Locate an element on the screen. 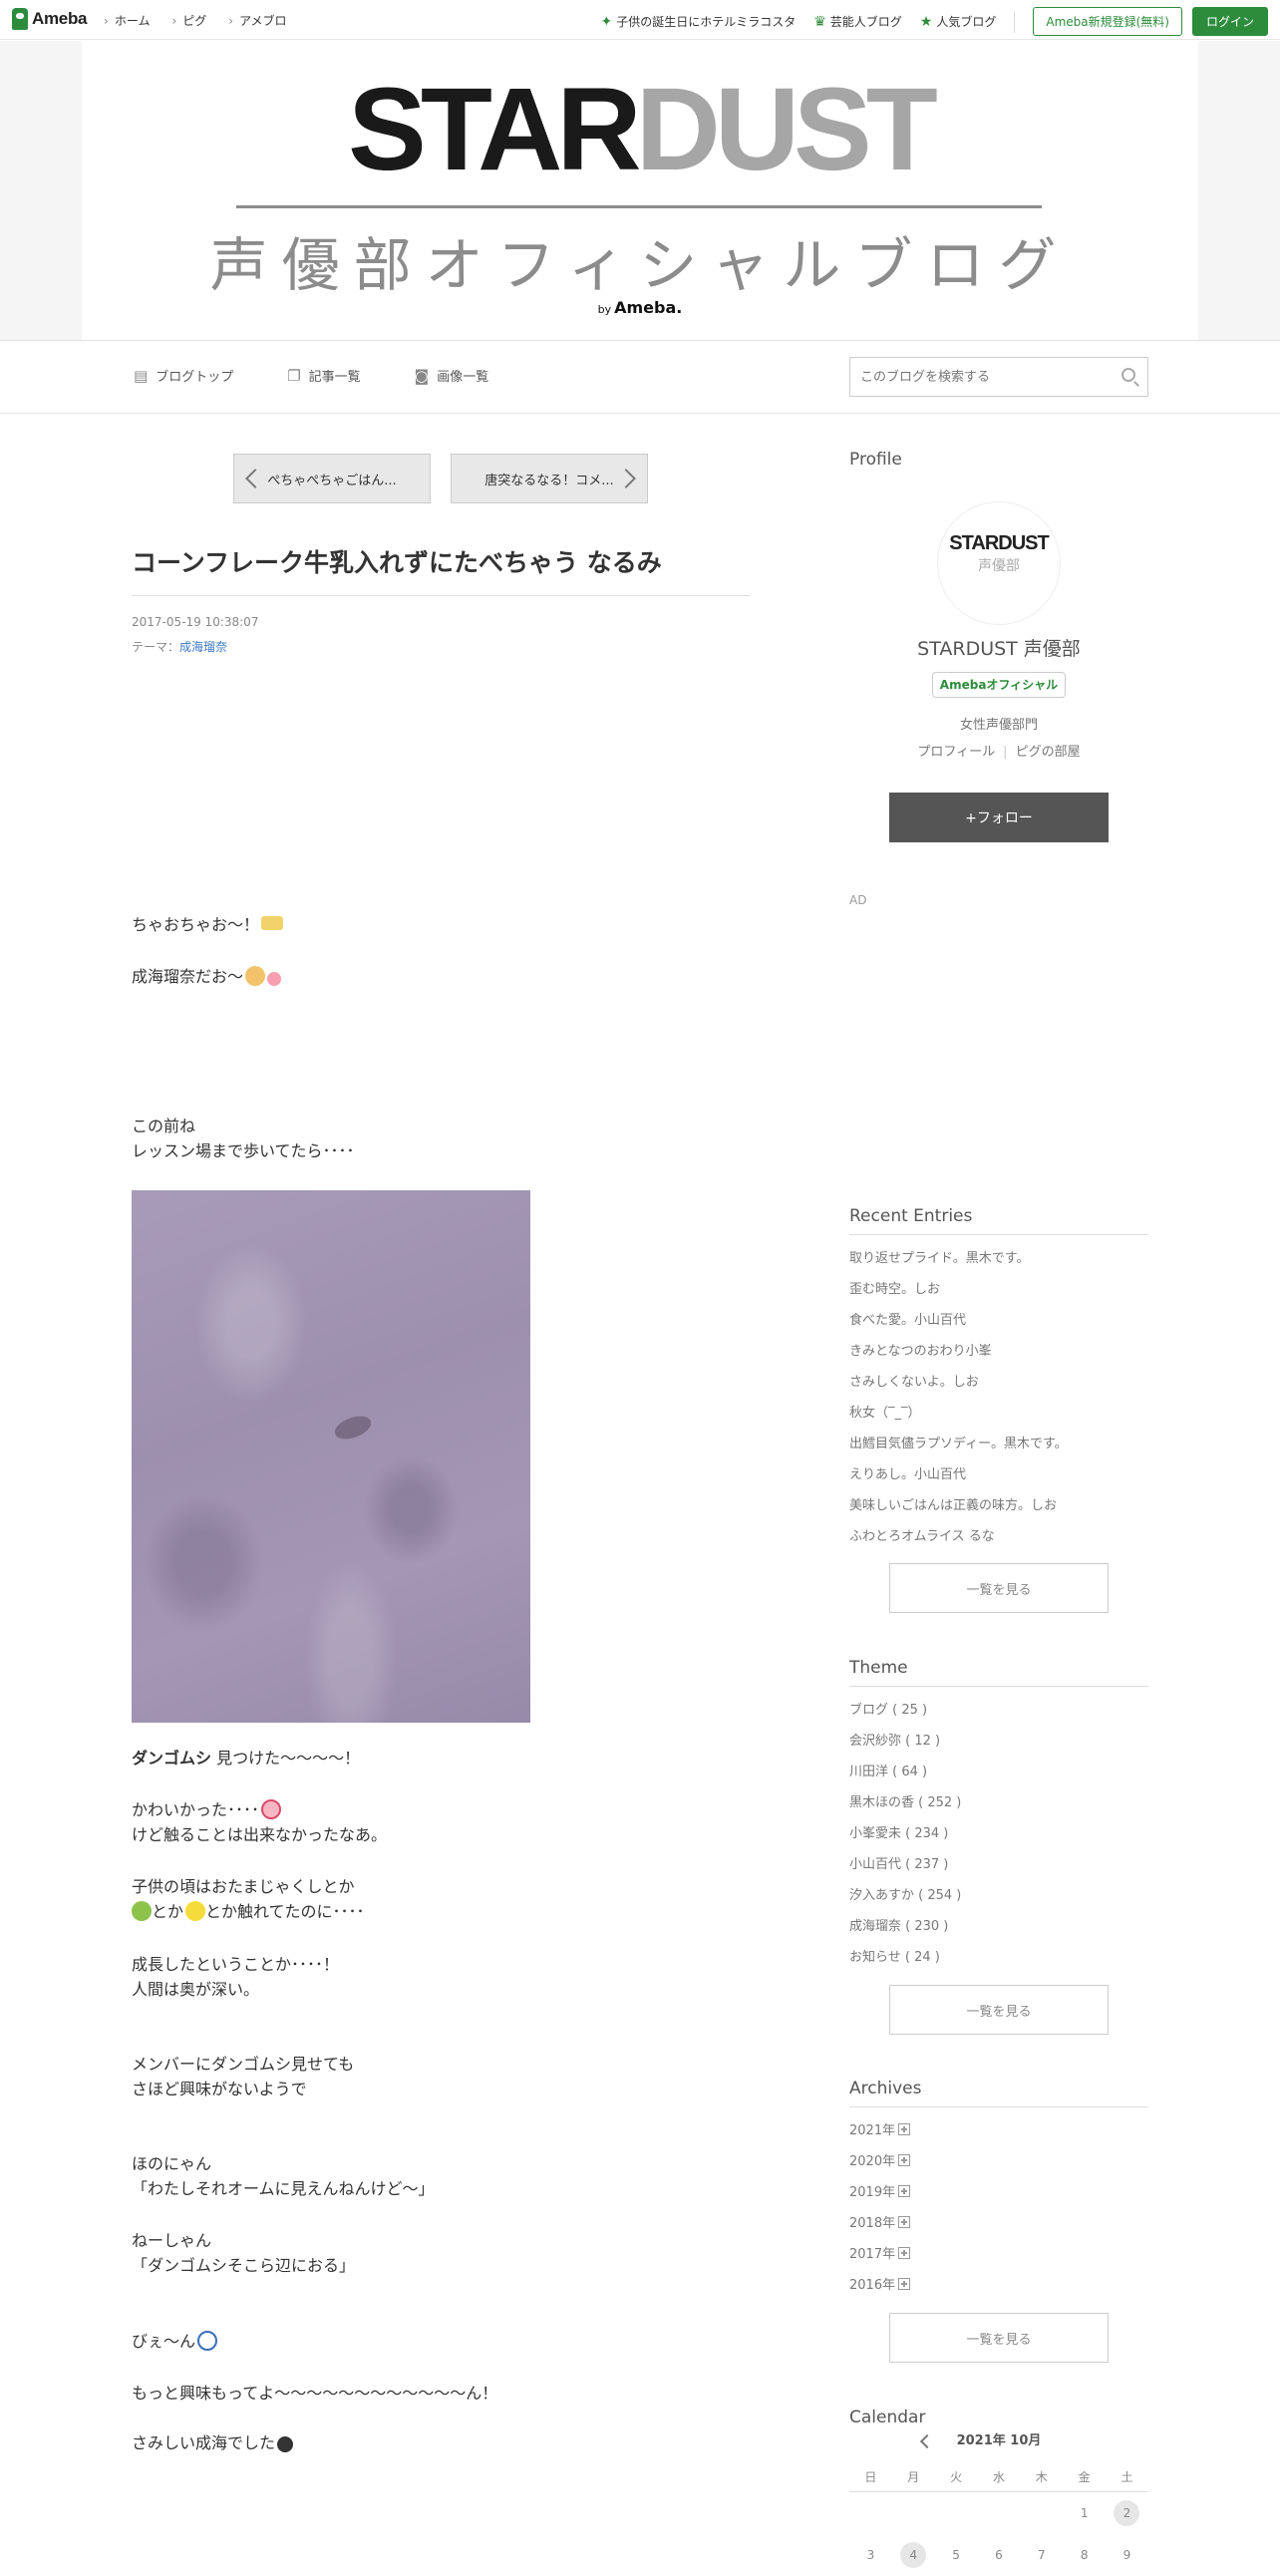 This screenshot has width=1280, height=2576. entry-paragraph: この前ね レッスン場まで歩いてたら････ is located at coordinates (243, 1138).